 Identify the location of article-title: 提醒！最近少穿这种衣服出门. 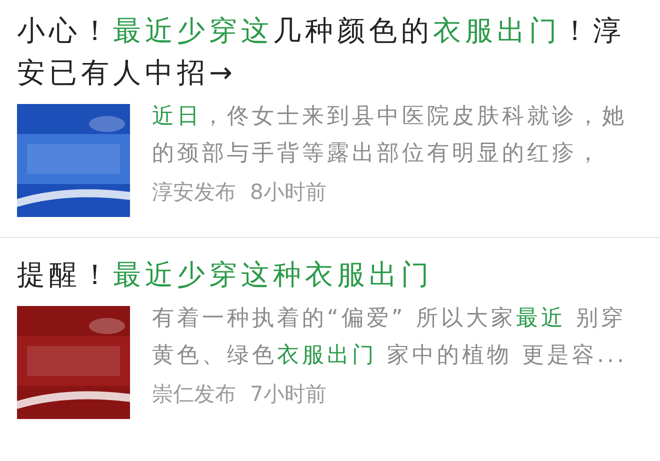
(330, 275).